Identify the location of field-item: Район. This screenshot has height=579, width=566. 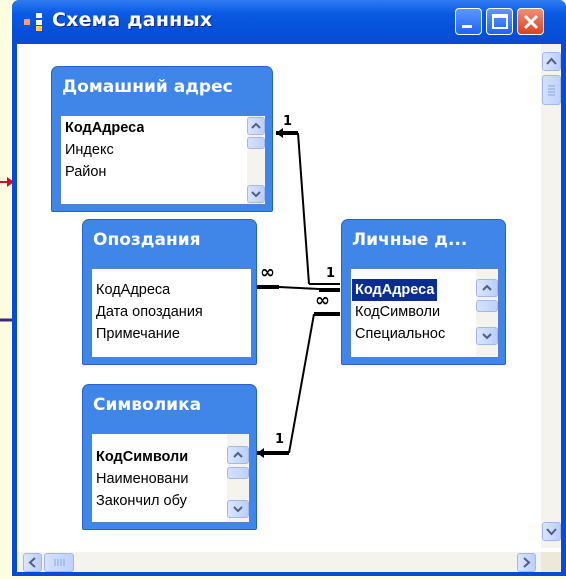
(85, 172).